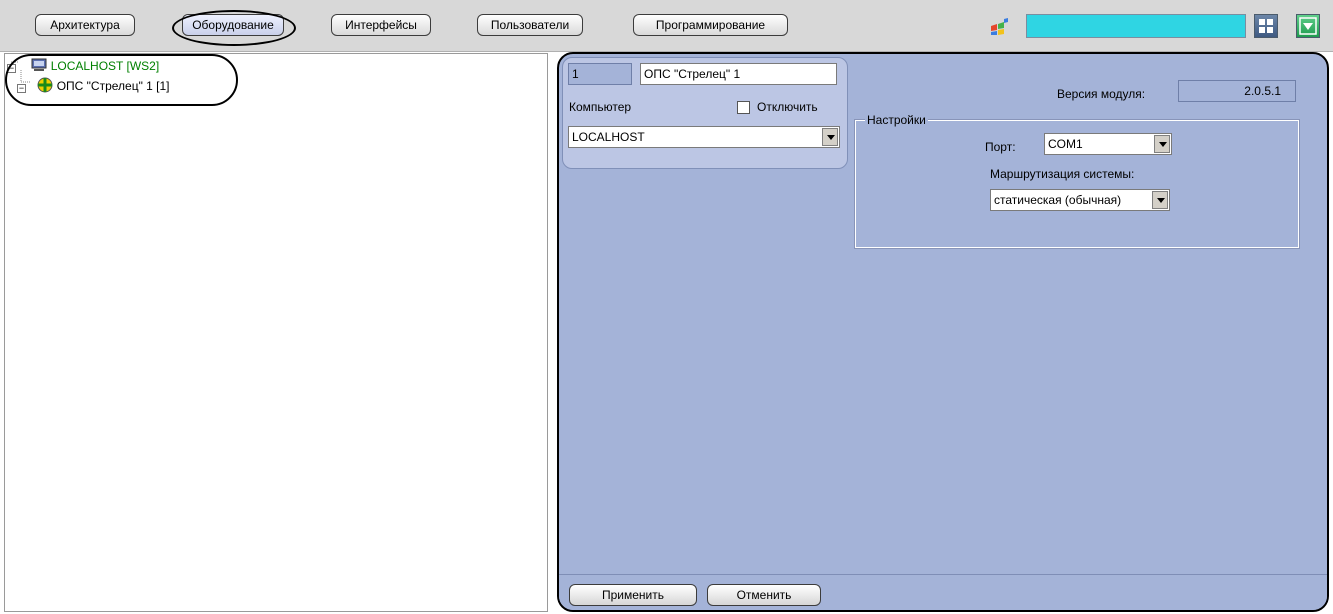  What do you see at coordinates (1237, 91) in the screenshot?
I see `module-version-field: 2.0.5.1` at bounding box center [1237, 91].